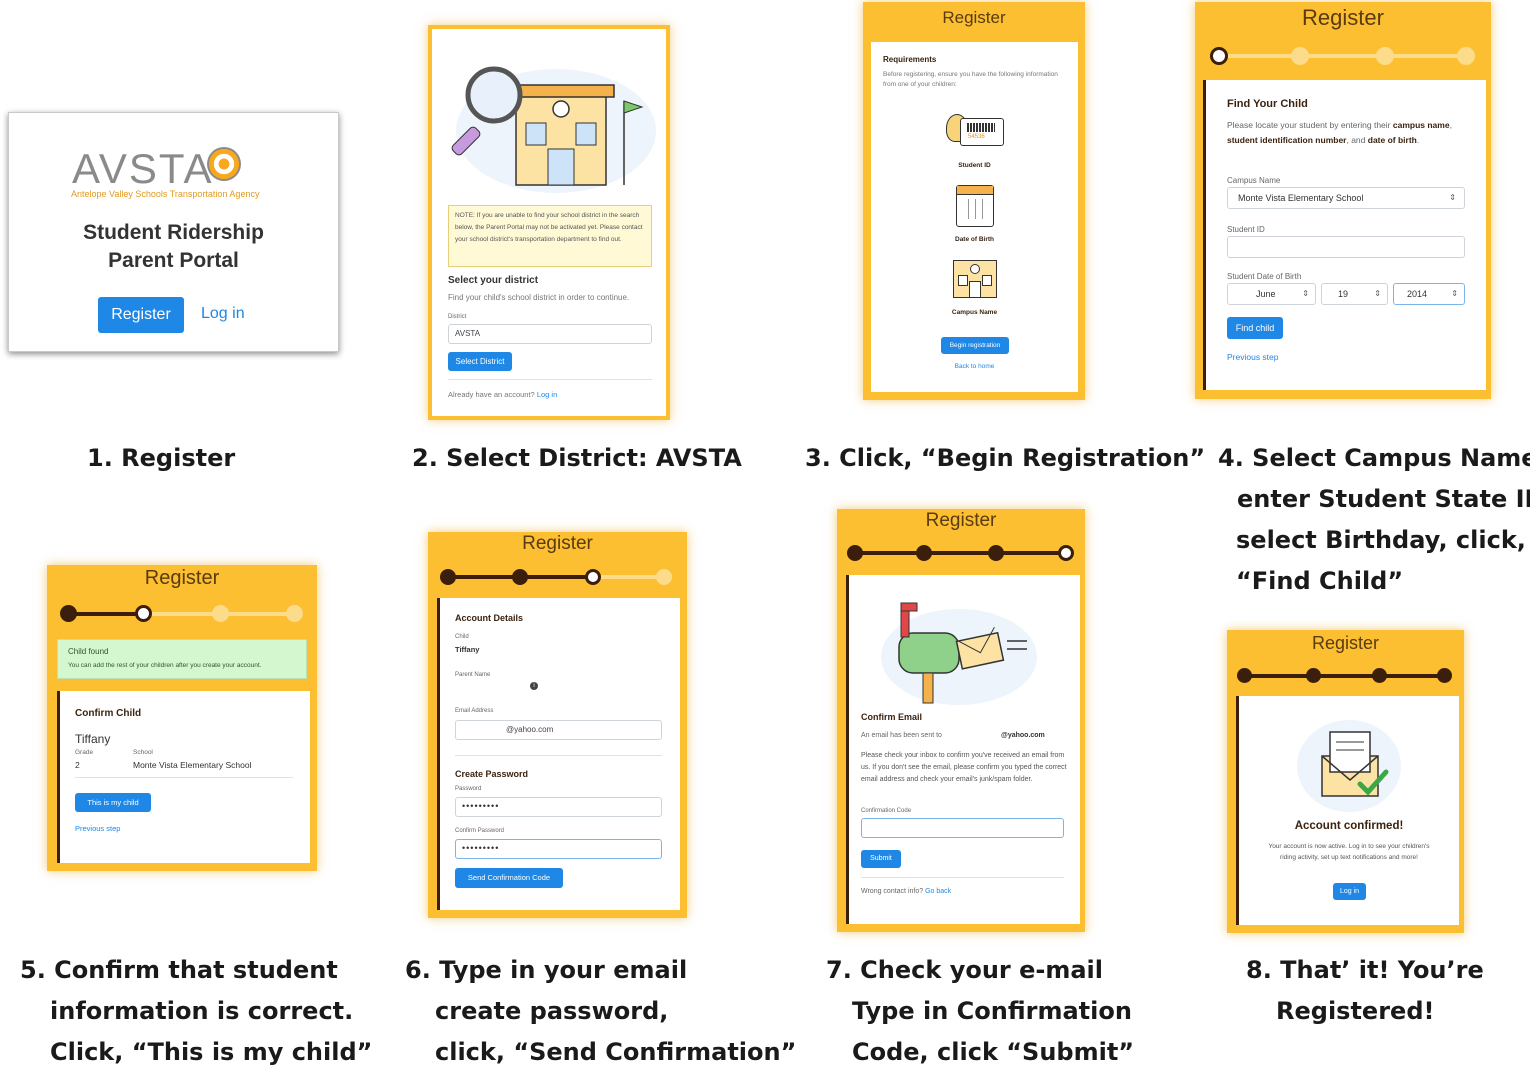 The width and height of the screenshot is (1530, 1073). Describe the element at coordinates (462, 637) in the screenshot. I see `child-label: Child` at that location.